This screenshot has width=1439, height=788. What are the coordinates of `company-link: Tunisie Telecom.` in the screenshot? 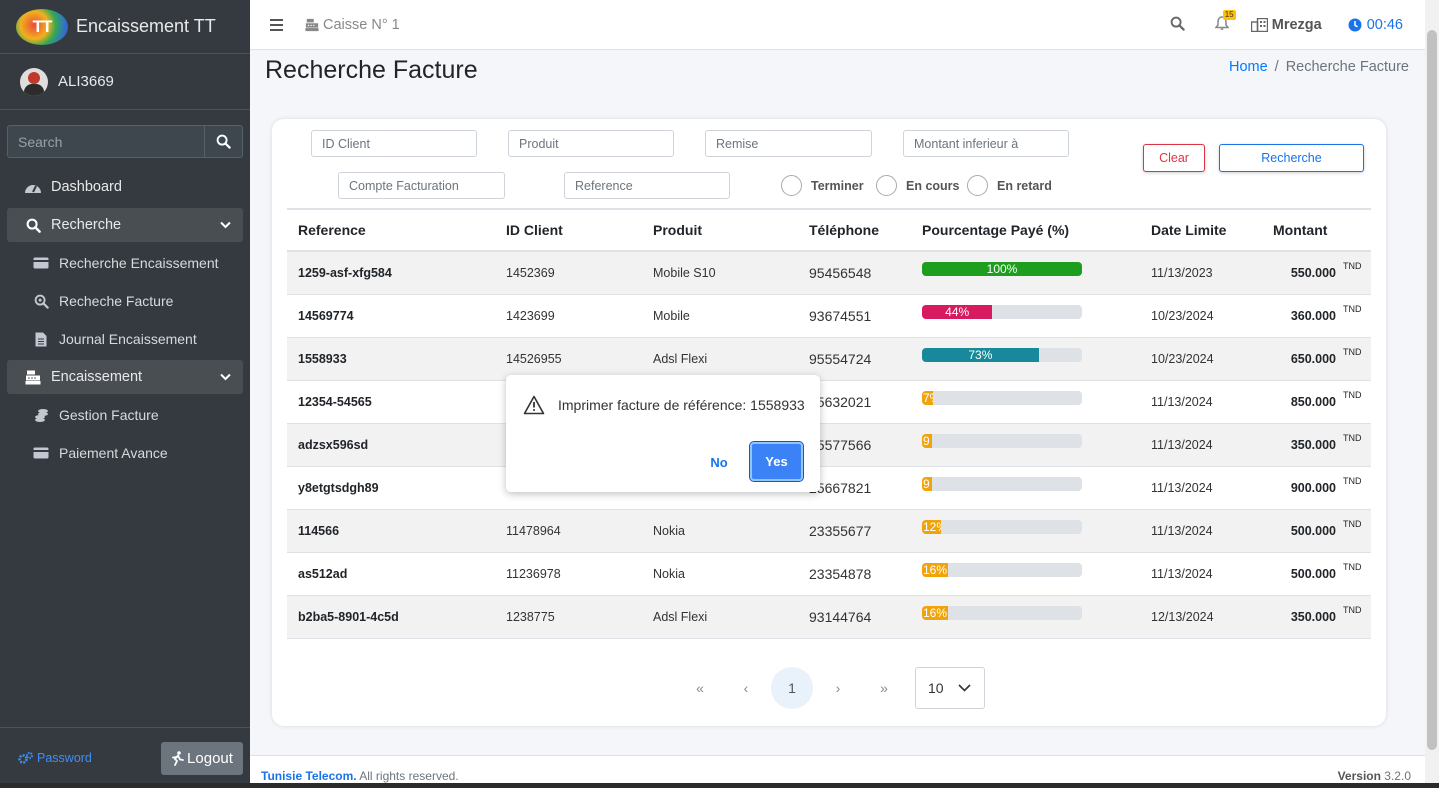 It's located at (309, 776).